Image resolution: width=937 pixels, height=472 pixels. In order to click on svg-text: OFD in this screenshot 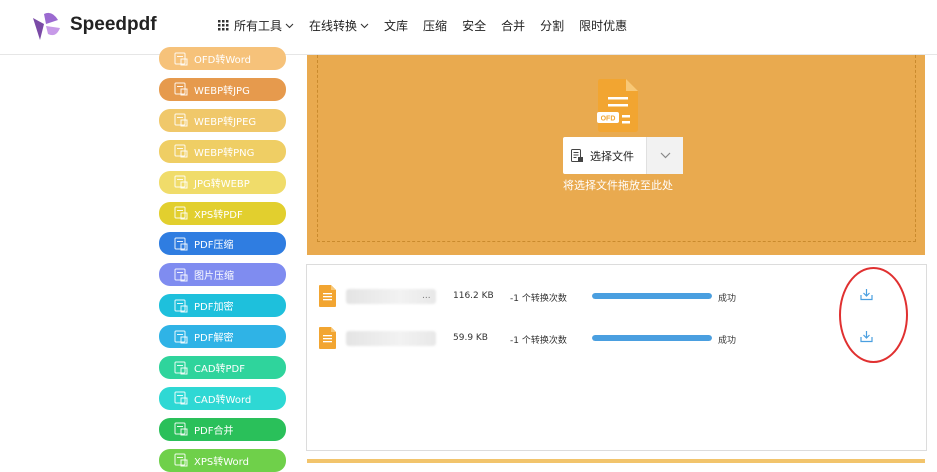, I will do `click(608, 119)`.